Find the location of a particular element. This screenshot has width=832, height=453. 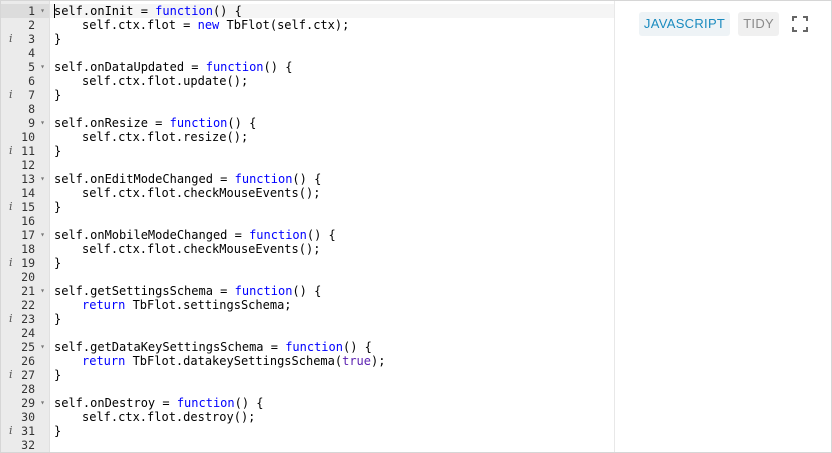

code-token: self.ctx.flot.update(); is located at coordinates (165, 81).